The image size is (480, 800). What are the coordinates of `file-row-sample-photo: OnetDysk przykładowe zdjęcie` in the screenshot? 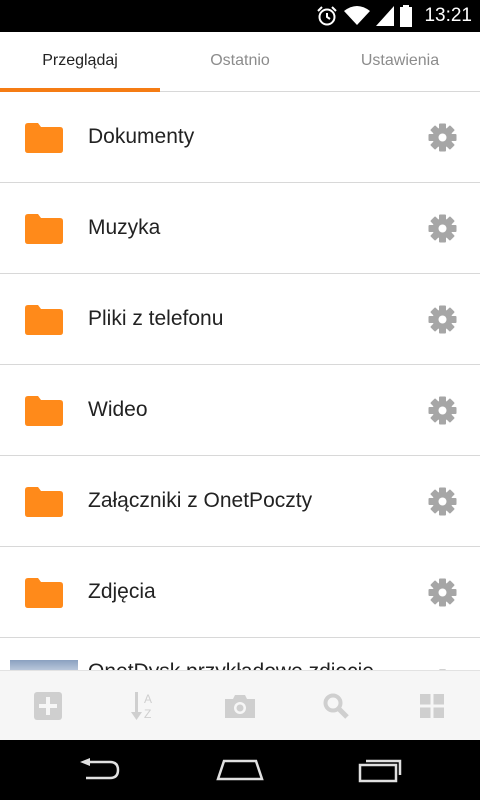 It's located at (240, 654).